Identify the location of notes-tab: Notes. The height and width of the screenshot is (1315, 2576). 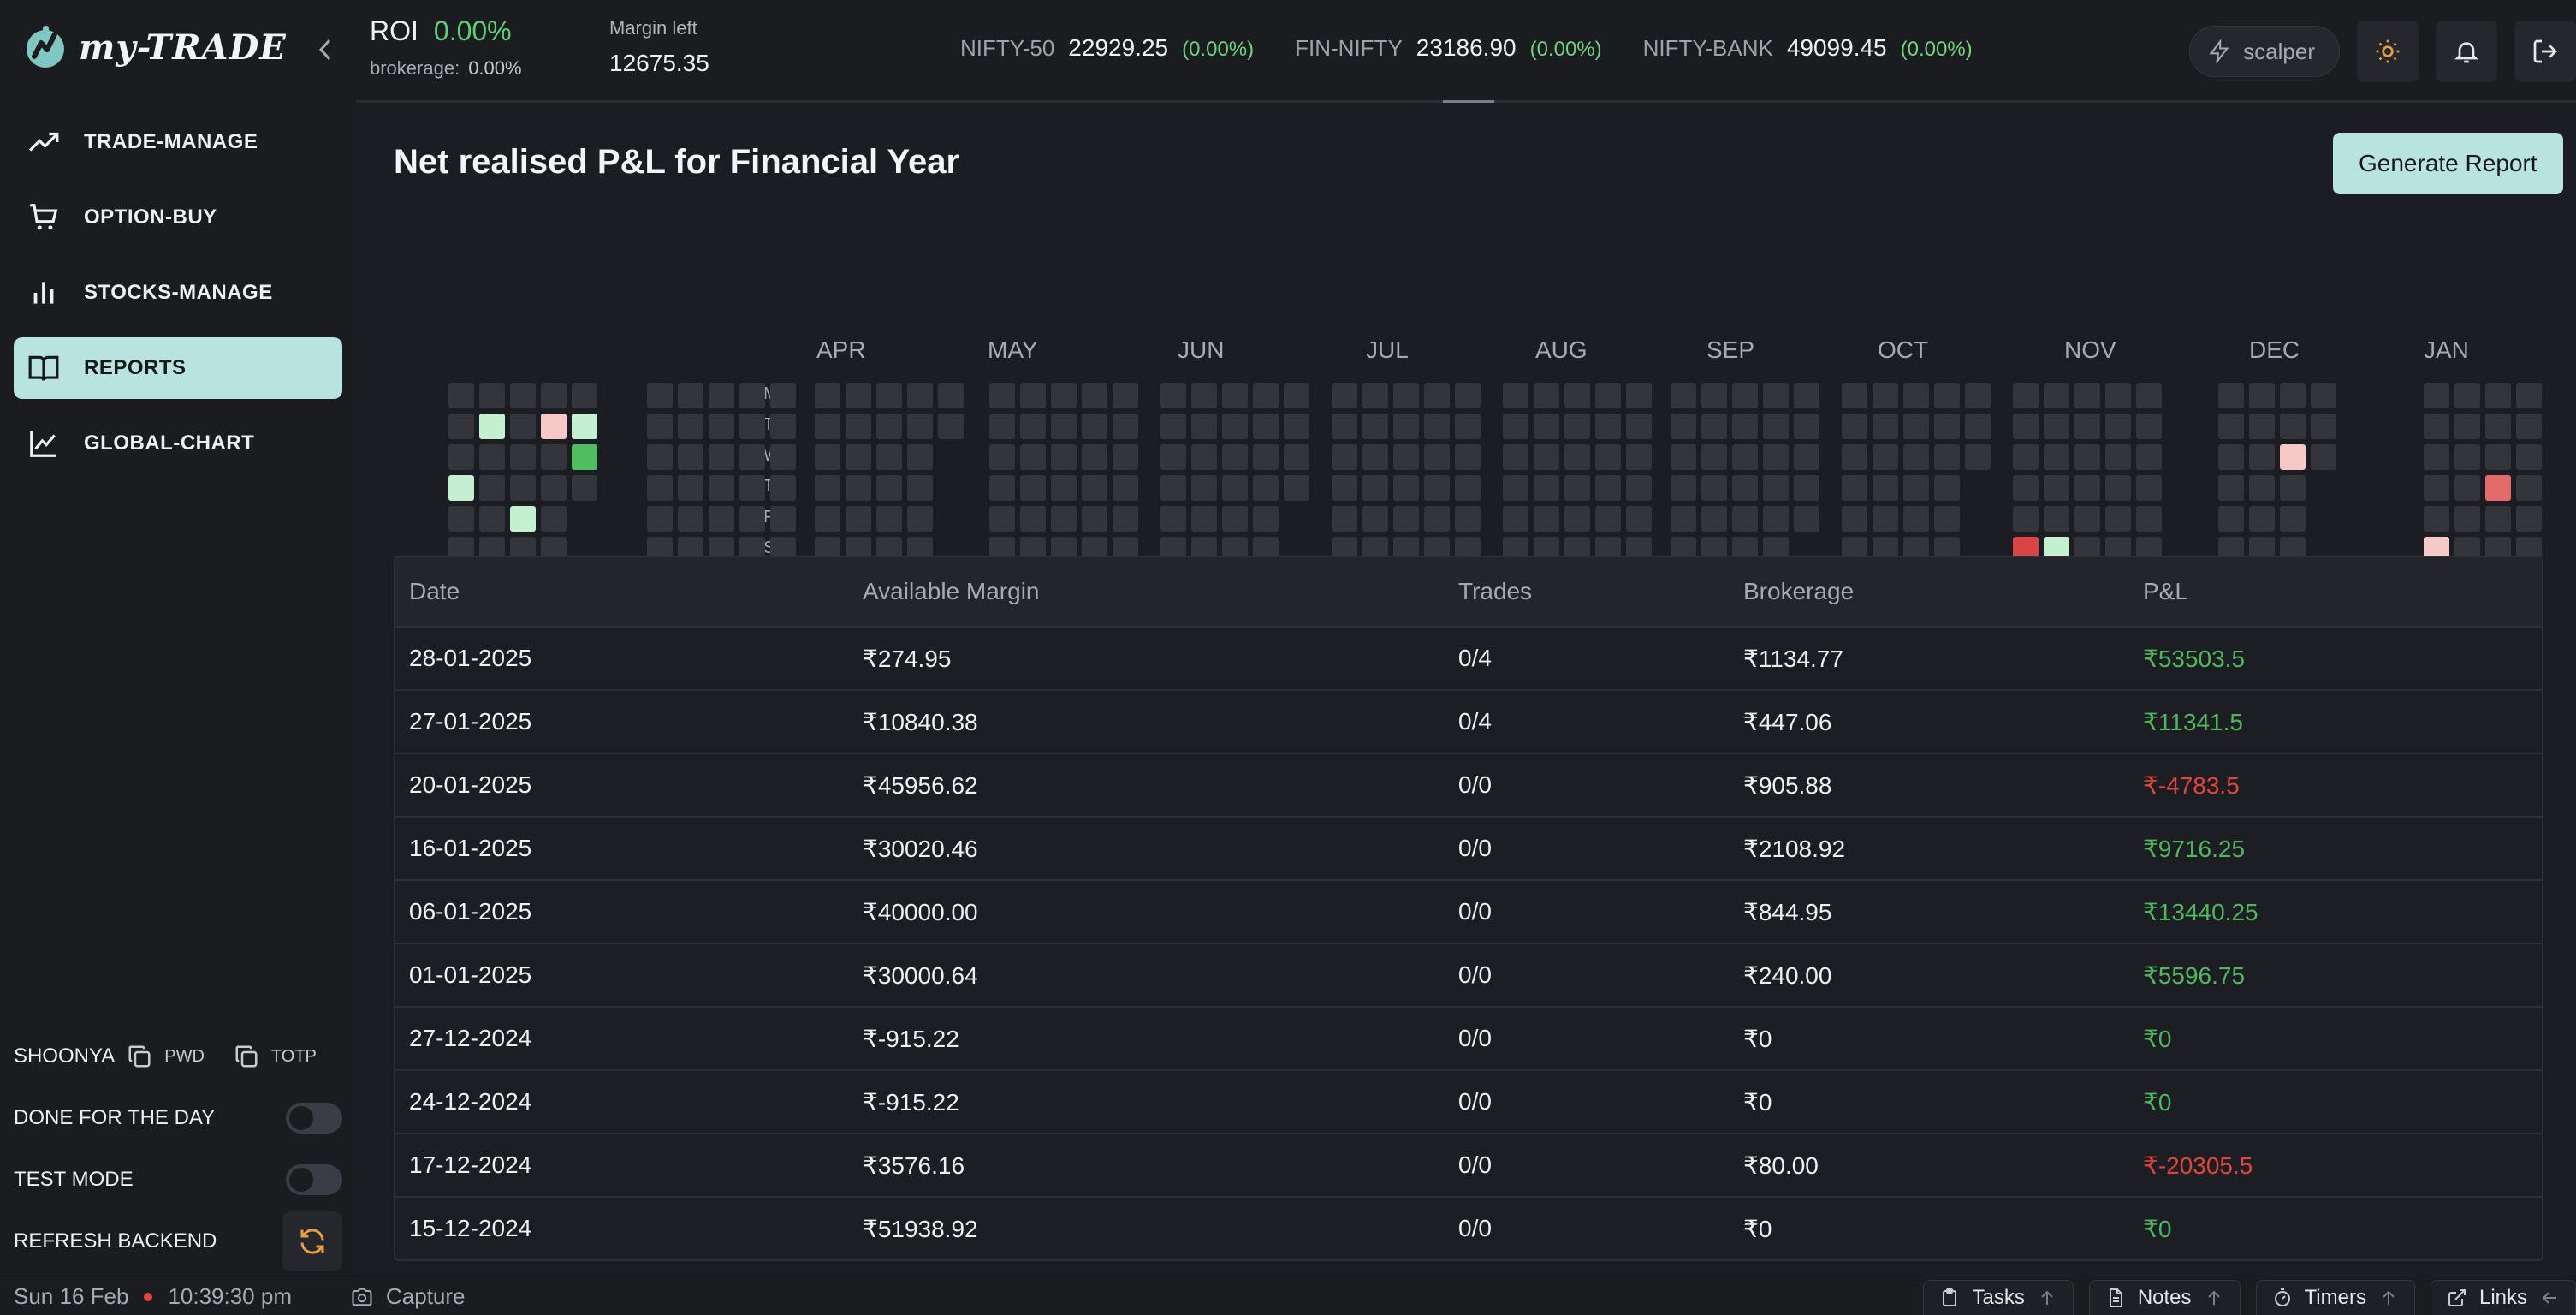
(2164, 1297).